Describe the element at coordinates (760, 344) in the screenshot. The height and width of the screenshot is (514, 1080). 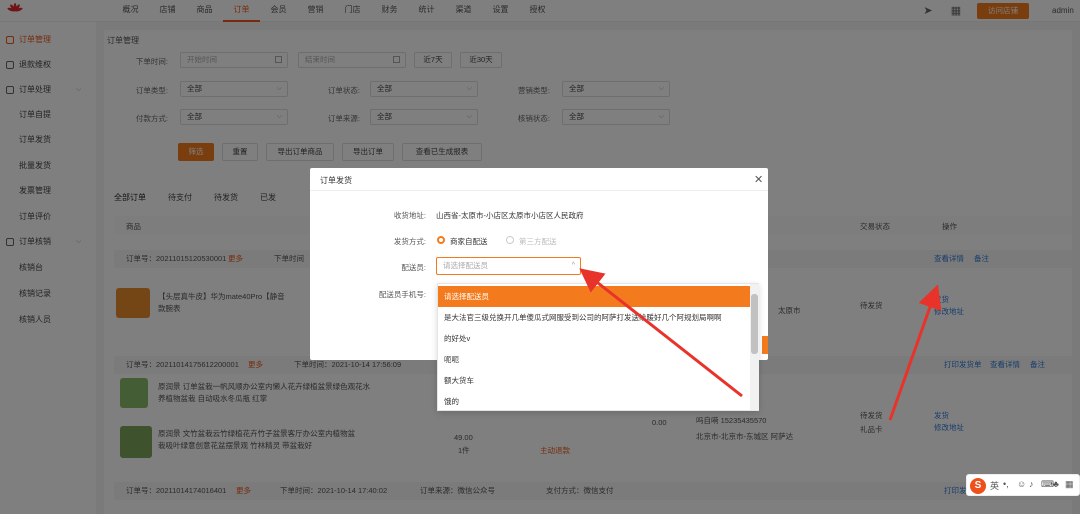
I see `annotation-arrows` at that location.